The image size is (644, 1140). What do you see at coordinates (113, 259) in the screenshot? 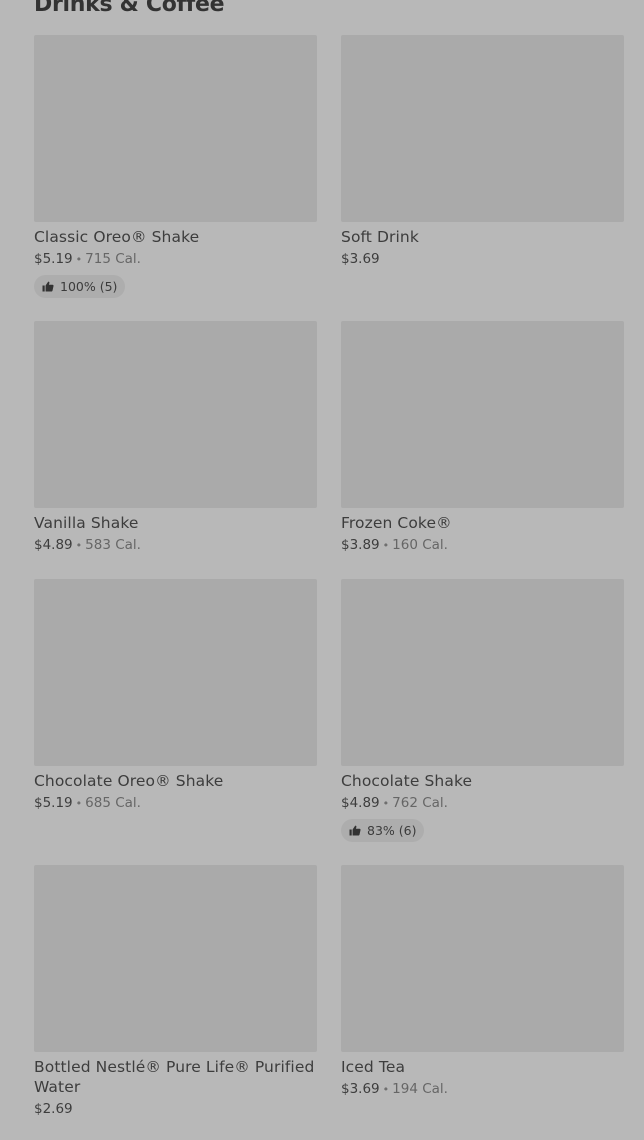
I see `item-calories: 715 Cal.` at bounding box center [113, 259].